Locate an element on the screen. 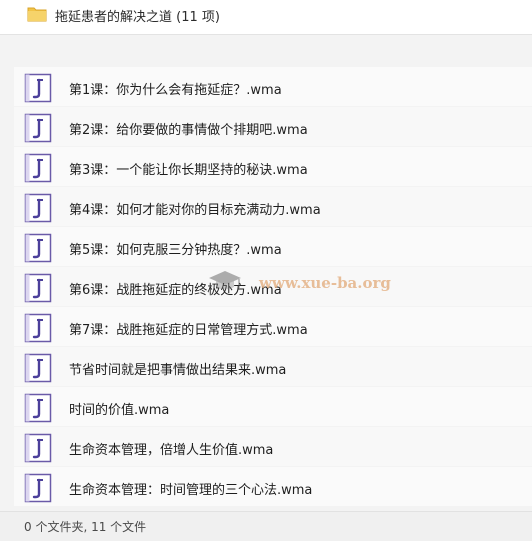  file-row-3: 第3课：一个能让你长期坚持的秘诀.wma is located at coordinates (273, 167).